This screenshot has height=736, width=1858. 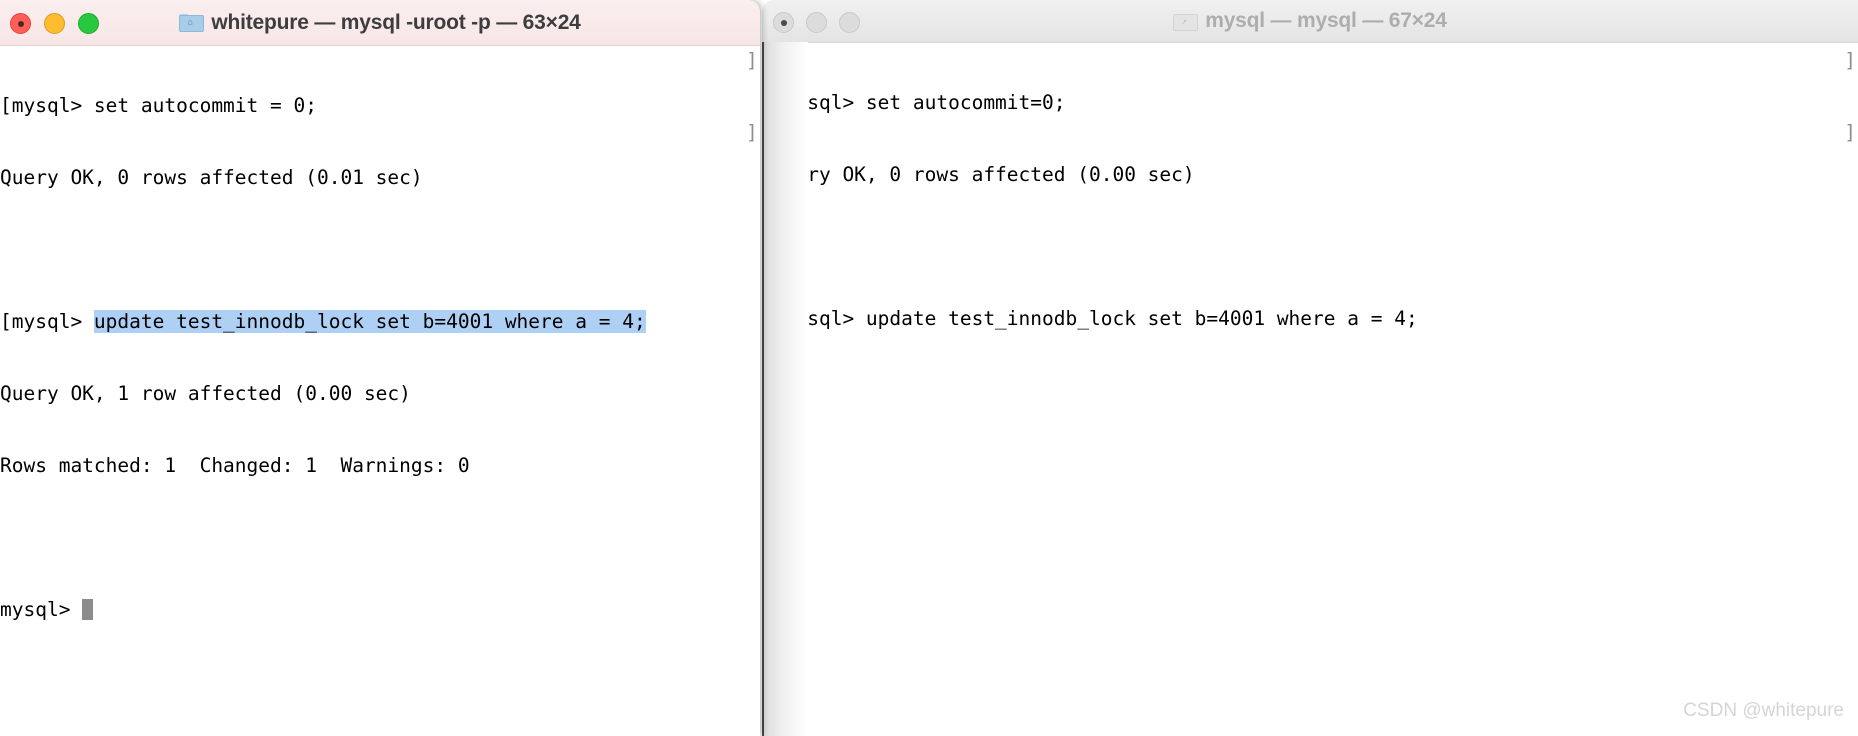 What do you see at coordinates (396, 22) in the screenshot?
I see `window-title-left: whitepure — mysql -uroot -p — 63×24` at bounding box center [396, 22].